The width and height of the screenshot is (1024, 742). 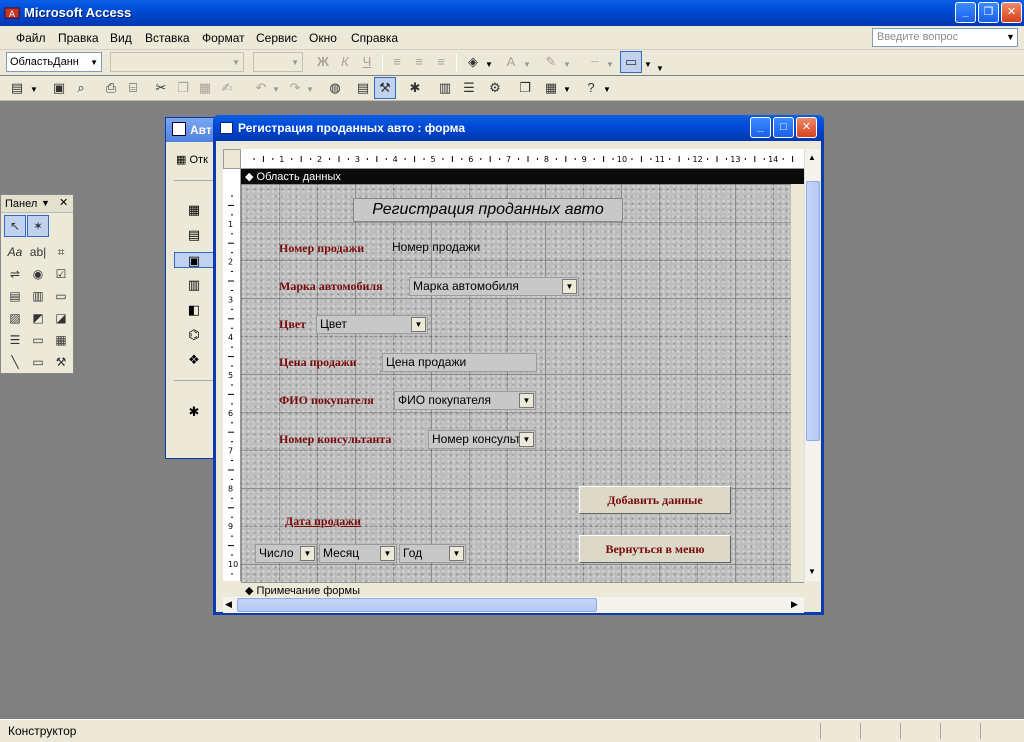 I want to click on form-maximize-button: □, so click(x=783, y=127).